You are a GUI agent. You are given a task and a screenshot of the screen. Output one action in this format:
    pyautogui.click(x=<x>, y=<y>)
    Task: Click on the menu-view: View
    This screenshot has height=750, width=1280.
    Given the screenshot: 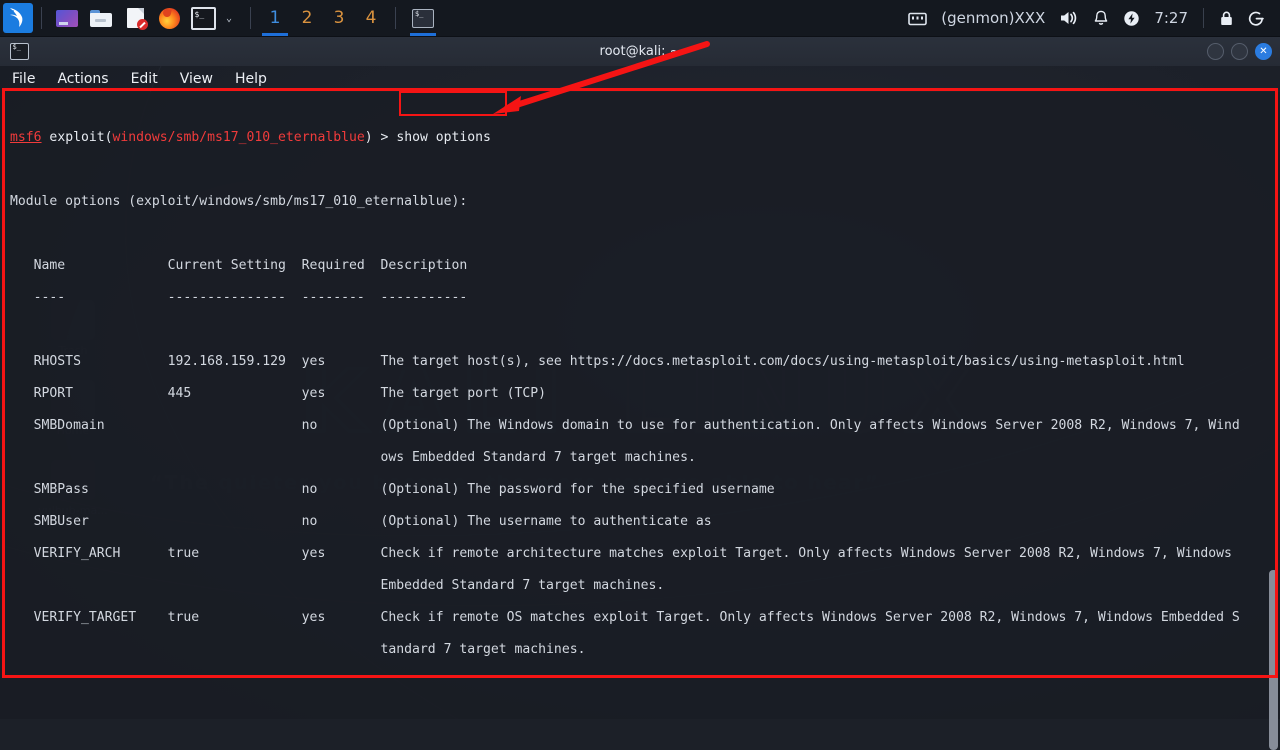 What is the action you would take?
    pyautogui.click(x=196, y=79)
    